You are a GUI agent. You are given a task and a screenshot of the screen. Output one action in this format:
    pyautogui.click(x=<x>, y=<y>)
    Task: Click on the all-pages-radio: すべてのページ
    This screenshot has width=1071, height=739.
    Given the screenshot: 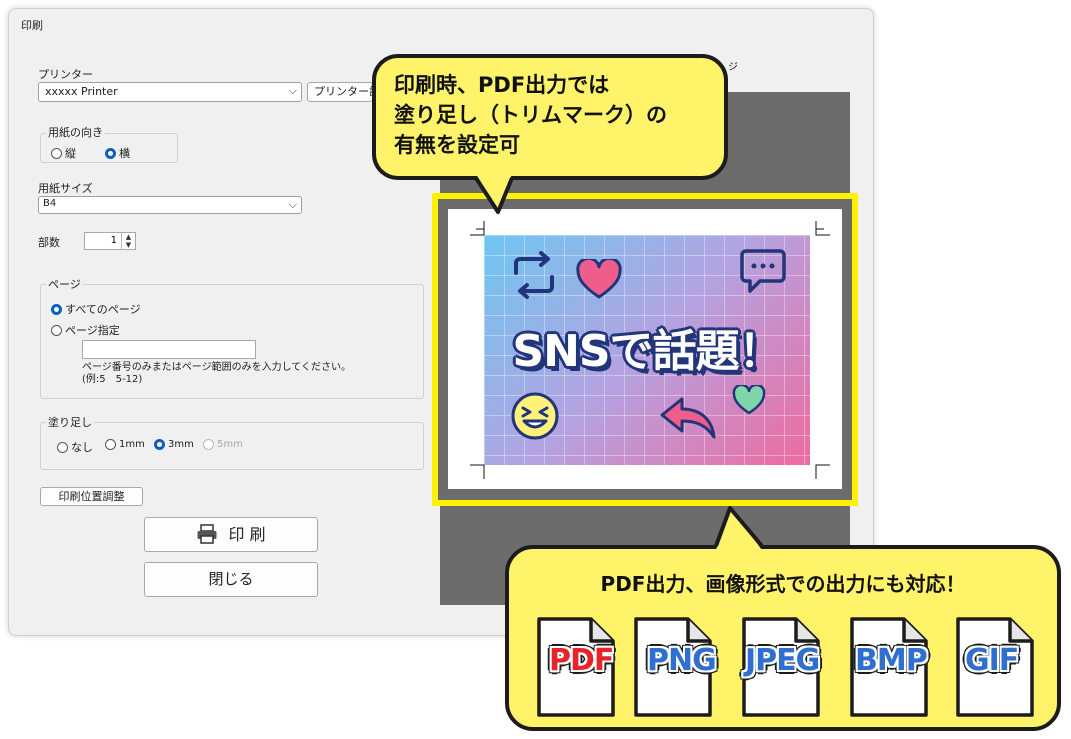 What is the action you would take?
    pyautogui.click(x=96, y=309)
    